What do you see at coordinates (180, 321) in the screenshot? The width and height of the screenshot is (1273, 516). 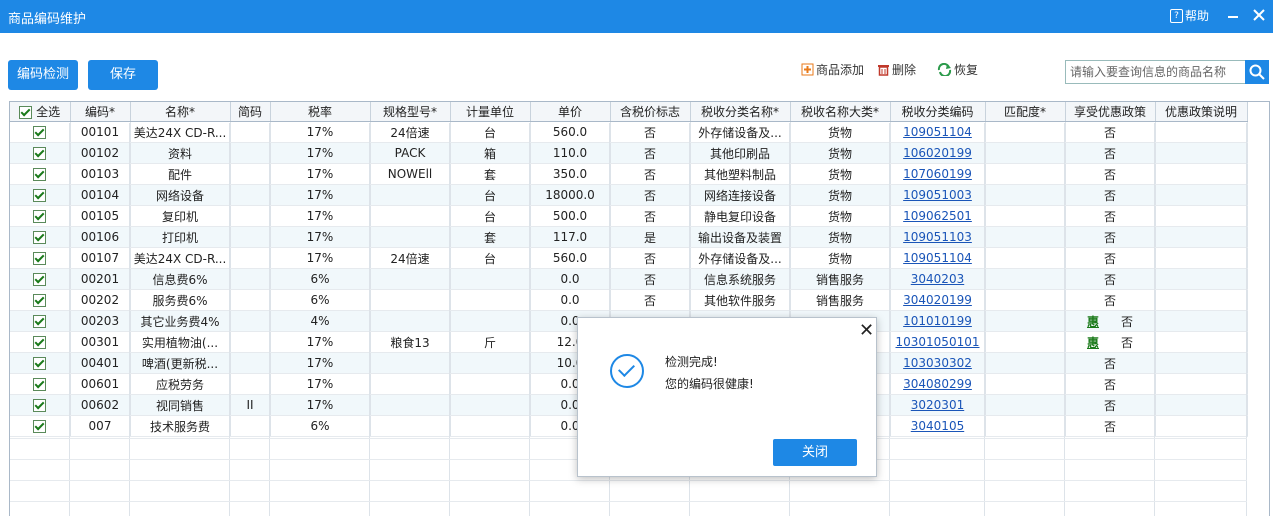 I see `cell-name: 其它业务费4%` at bounding box center [180, 321].